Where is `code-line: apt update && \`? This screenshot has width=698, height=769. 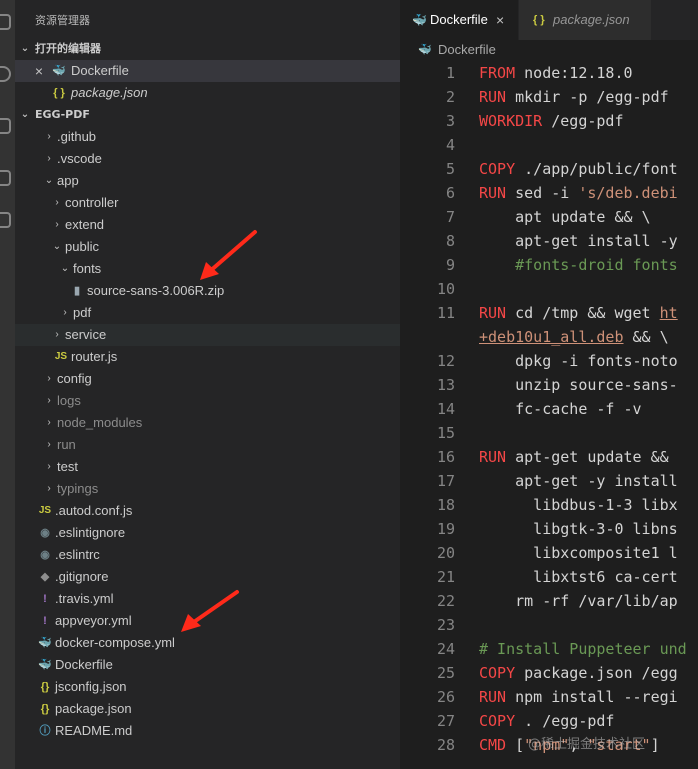 code-line: apt update && \ is located at coordinates (565, 217).